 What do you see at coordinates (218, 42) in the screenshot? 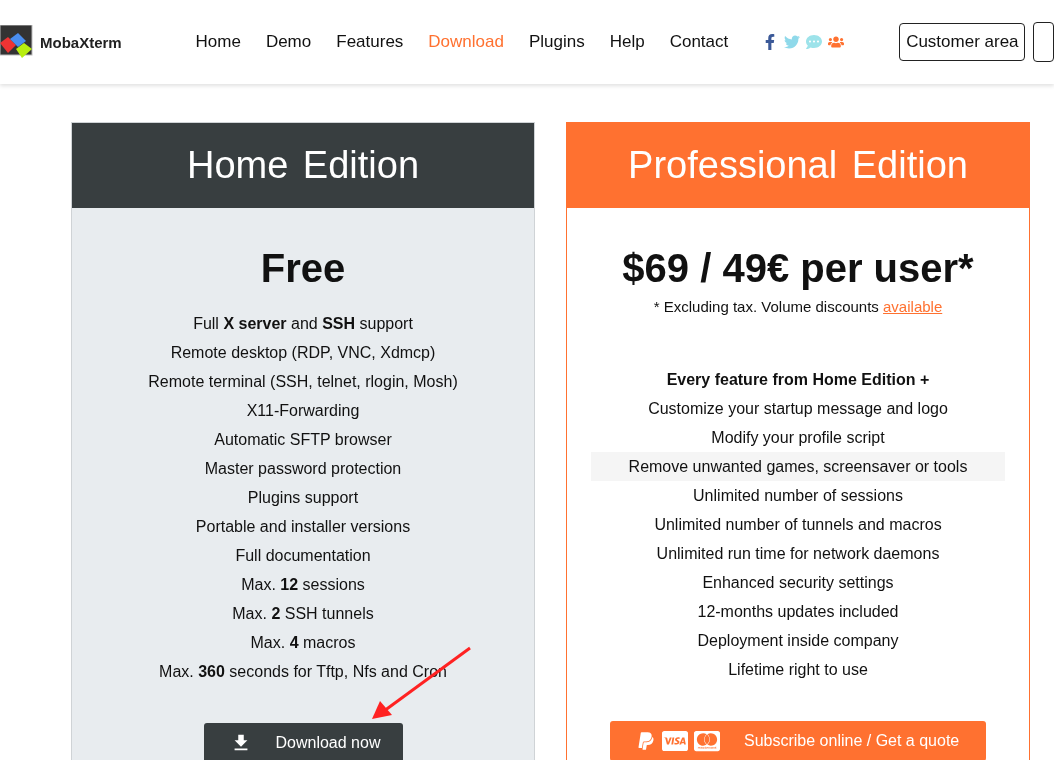
I see `nav-link: Home` at bounding box center [218, 42].